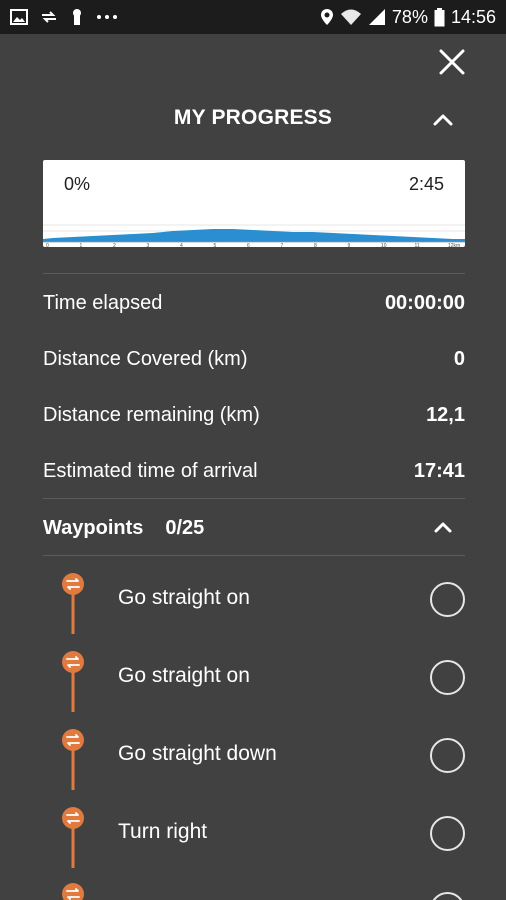 This screenshot has width=506, height=900. I want to click on profile-tick-label: 3, so click(148, 245).